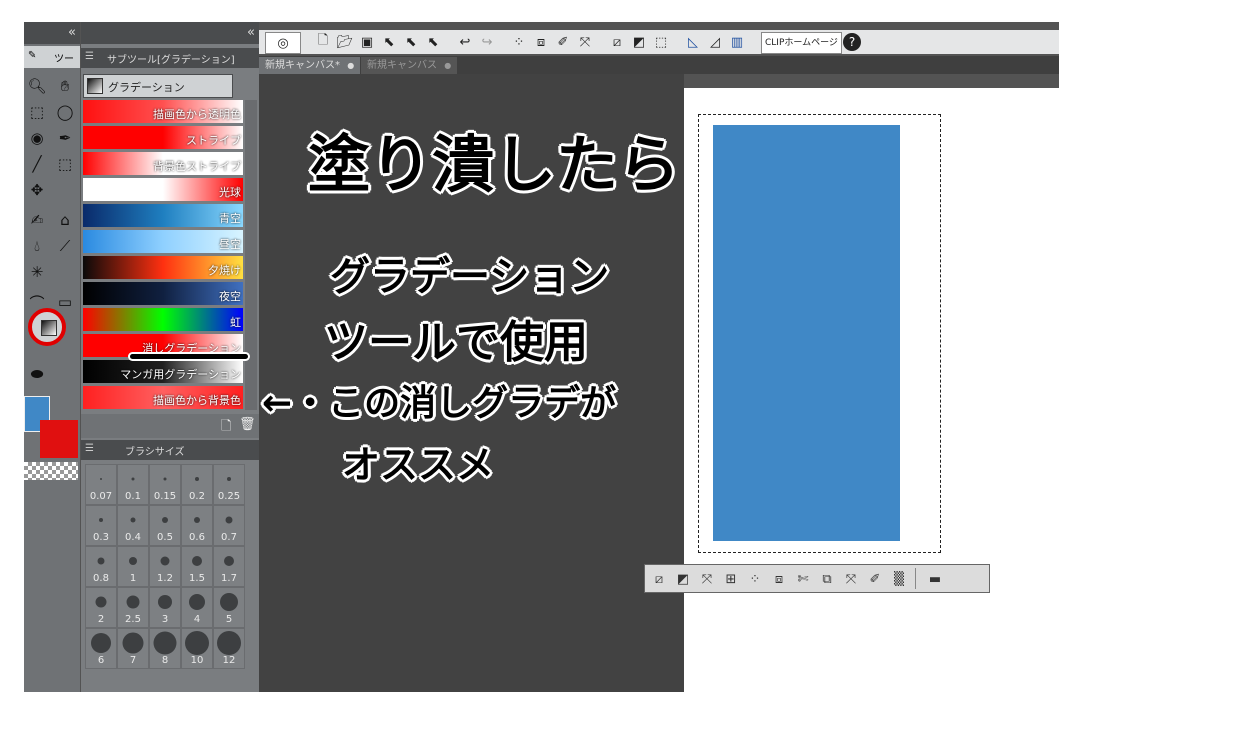 The width and height of the screenshot is (1260, 742). I want to click on brush-size-cell: 6, so click(101, 648).